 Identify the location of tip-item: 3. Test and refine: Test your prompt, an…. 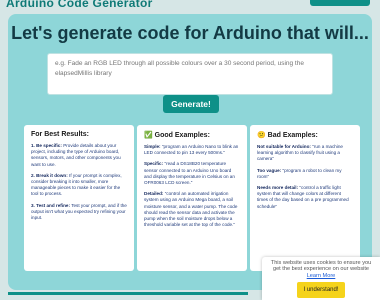
(79, 212).